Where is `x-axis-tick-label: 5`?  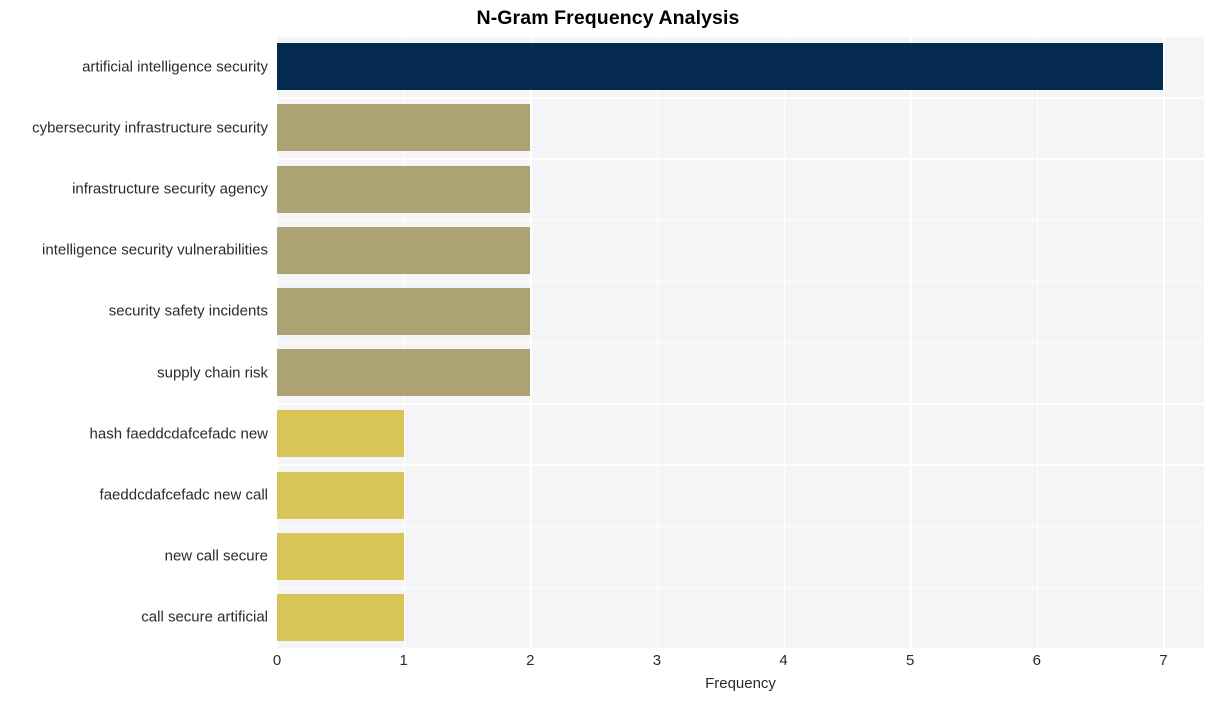 x-axis-tick-label: 5 is located at coordinates (910, 660).